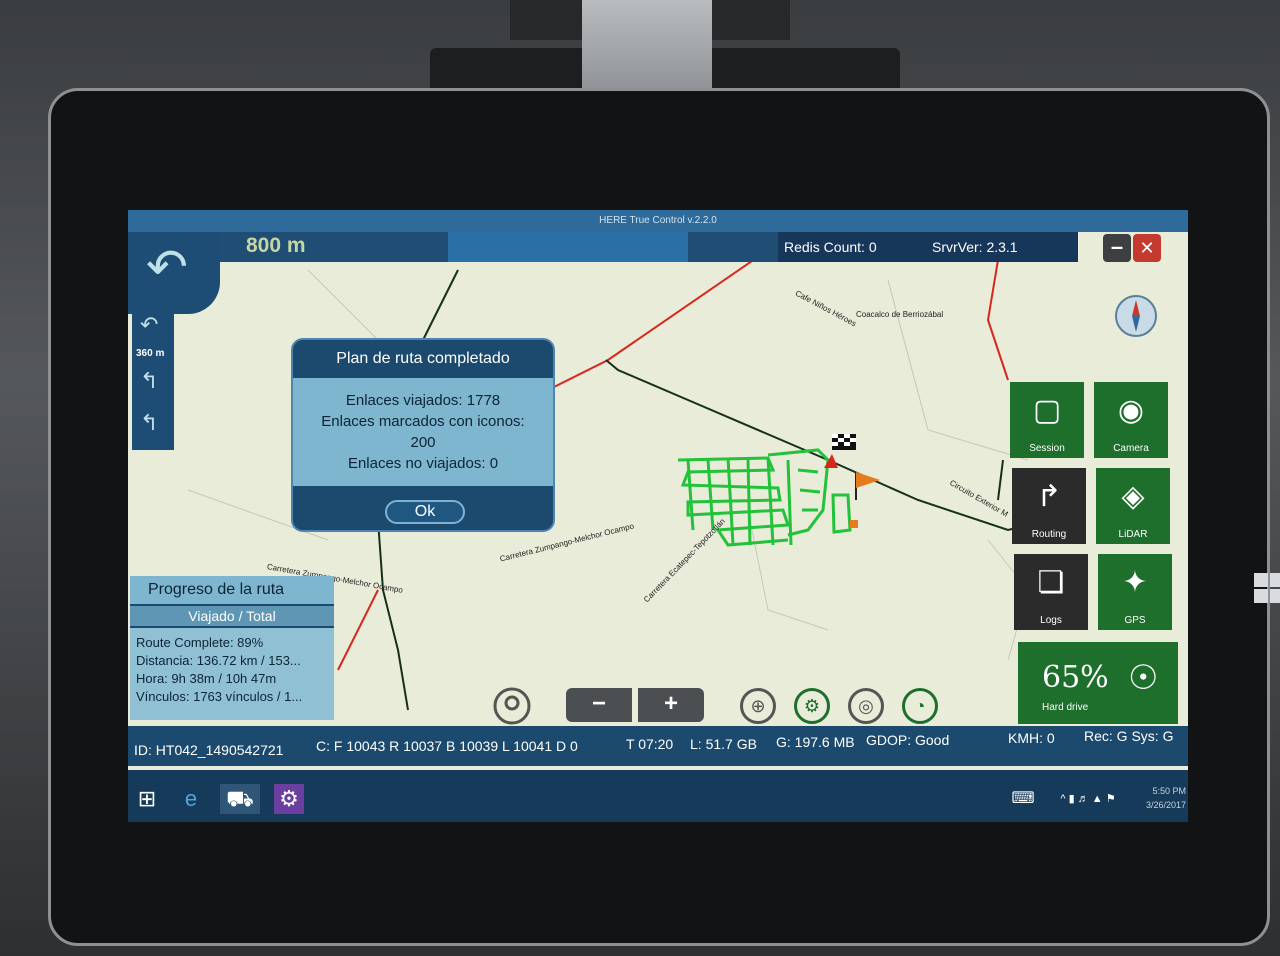 Image resolution: width=1280 pixels, height=956 pixels. Describe the element at coordinates (289, 799) in the screenshot. I see `settings-gear-icon: ⚙` at that location.